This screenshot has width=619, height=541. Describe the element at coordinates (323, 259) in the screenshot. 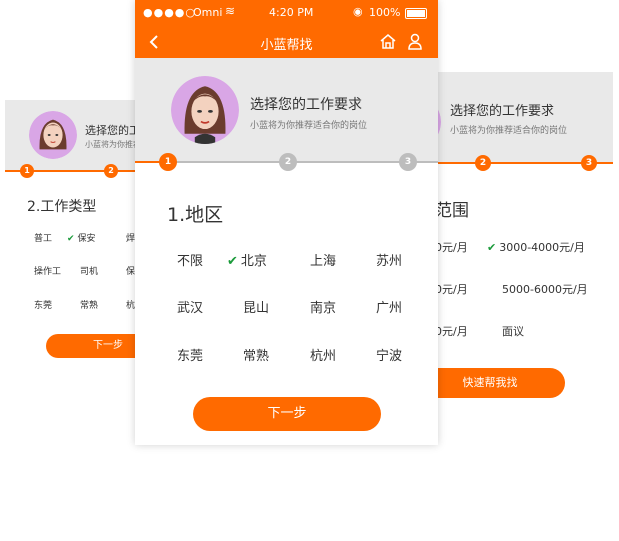

I see `option-shanghai: 上海` at that location.